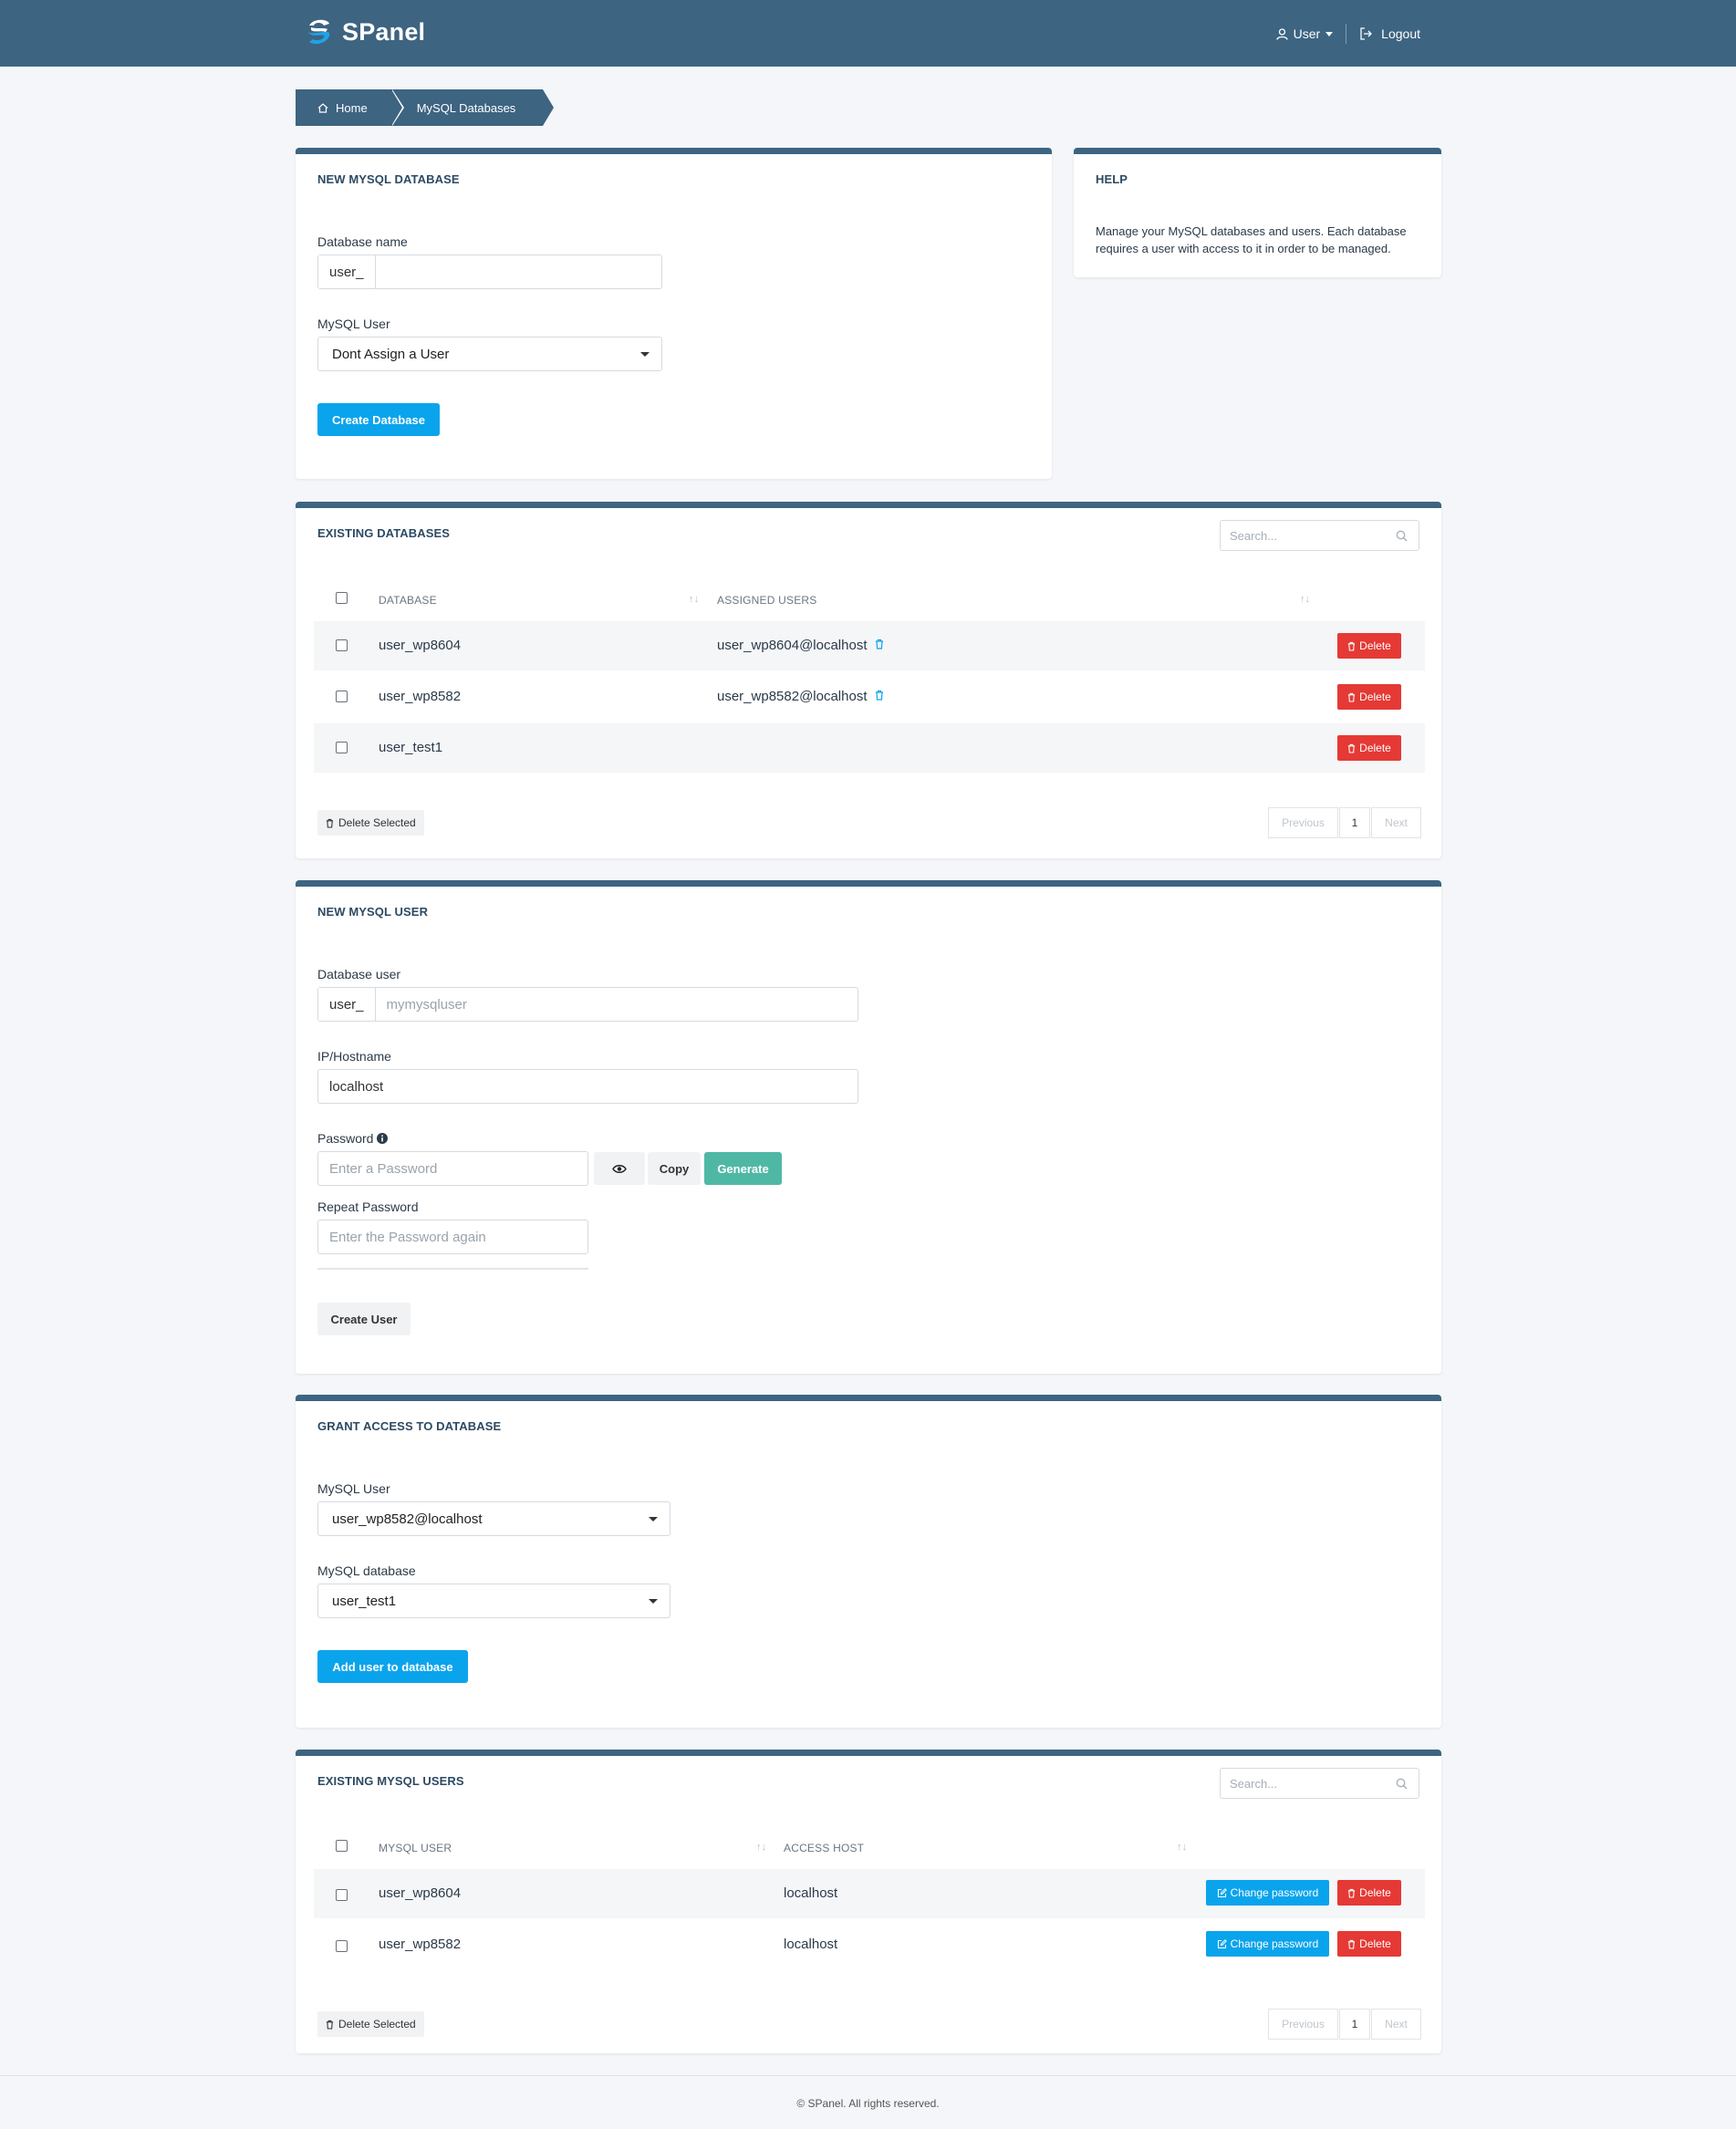 The width and height of the screenshot is (1736, 2129). I want to click on create-user-button: Create User, so click(364, 1319).